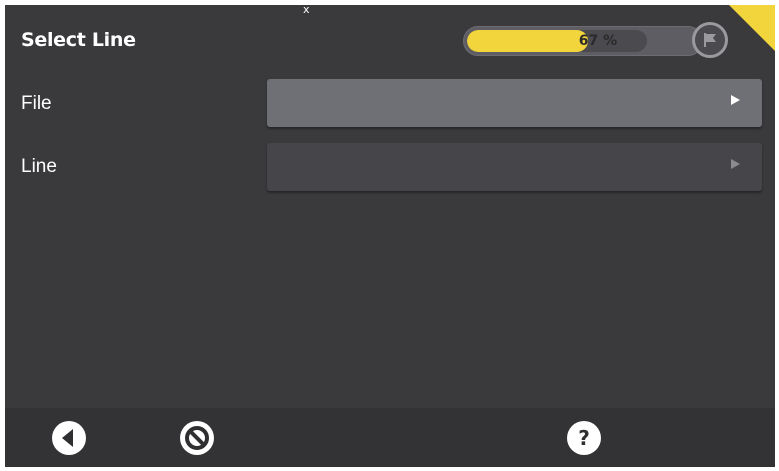 Image resolution: width=779 pixels, height=471 pixels. Describe the element at coordinates (390, 437) in the screenshot. I see `bottom-toolbar: ?` at that location.